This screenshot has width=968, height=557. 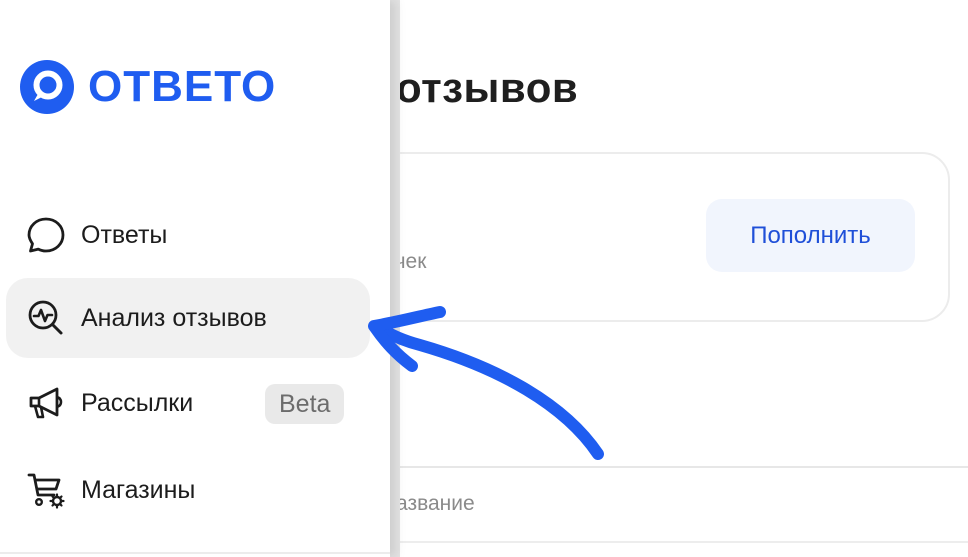 I want to click on sidebar-item-review-analysis: Анализ отзывов, so click(x=188, y=318).